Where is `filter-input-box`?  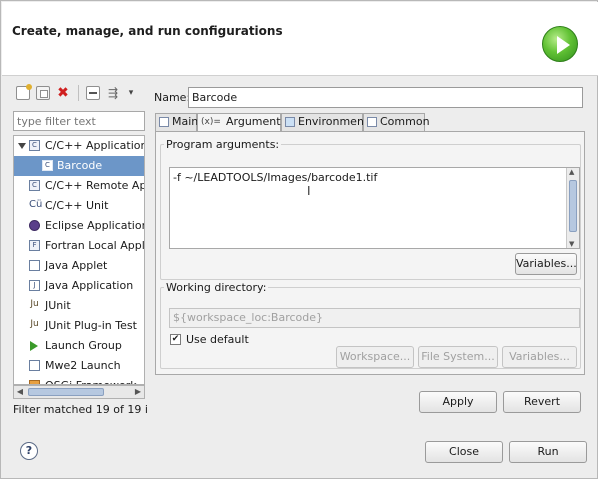
filter-input-box is located at coordinates (79, 121).